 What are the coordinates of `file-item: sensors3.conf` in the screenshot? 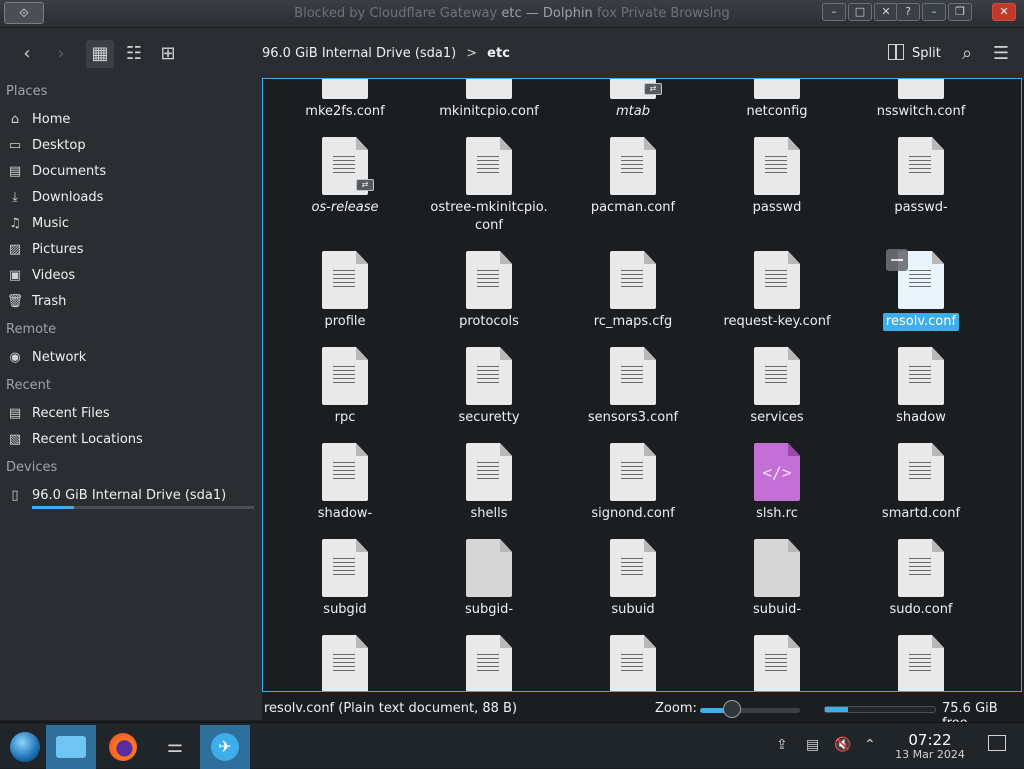 It's located at (633, 387).